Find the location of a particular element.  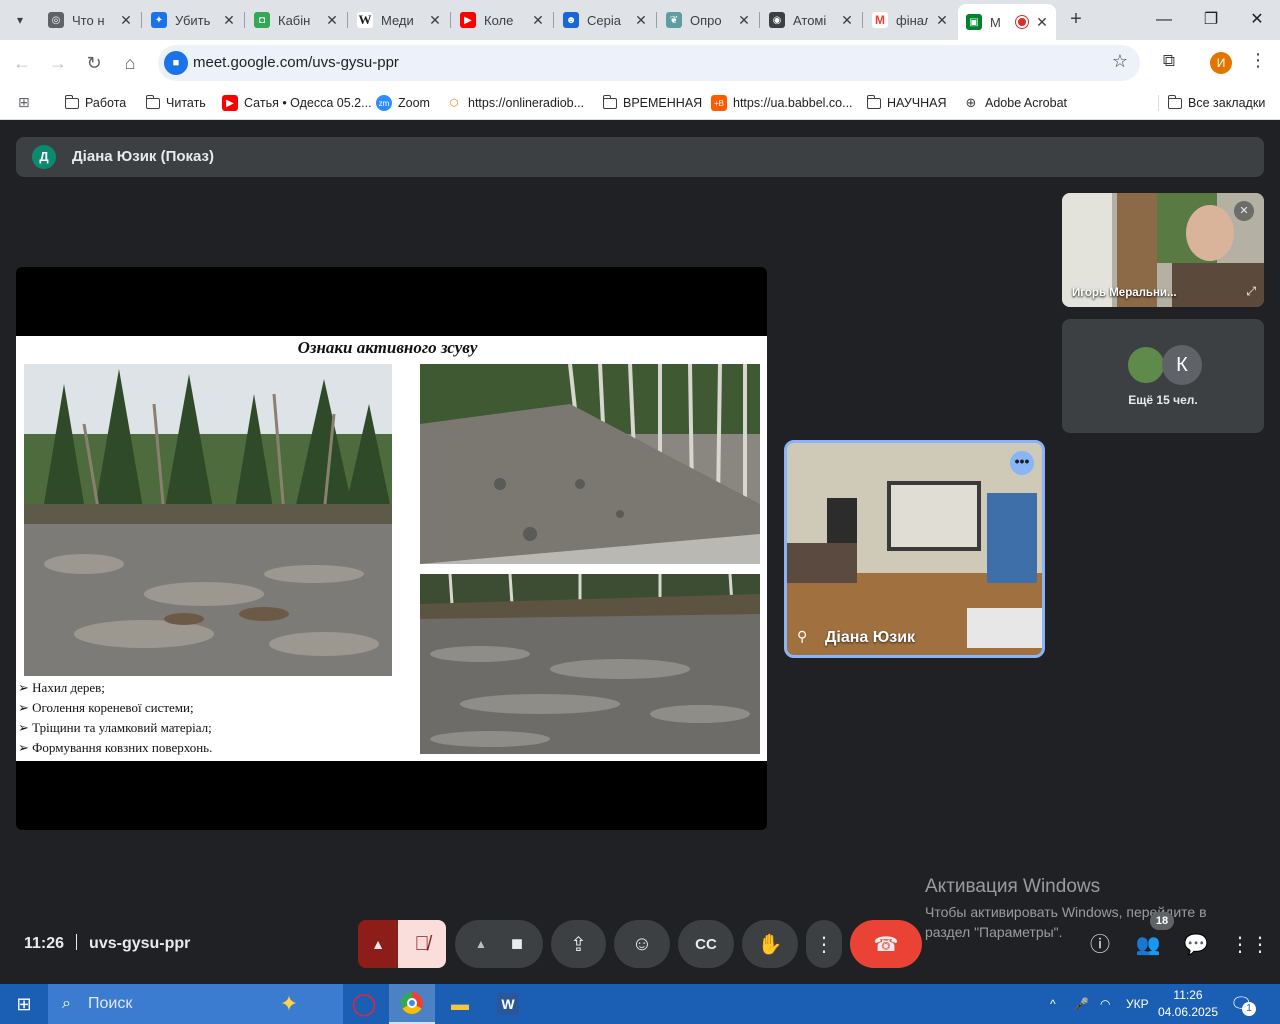

bookmark-item: НАУЧНАЯ is located at coordinates (906, 103).